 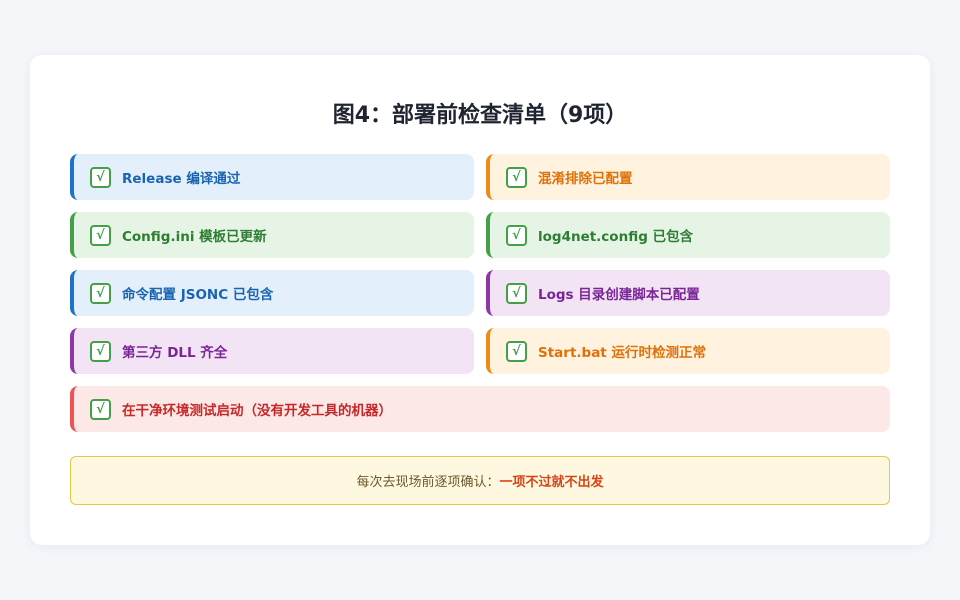 I want to click on checklist-item-label: Release 编译通过, so click(x=181, y=179).